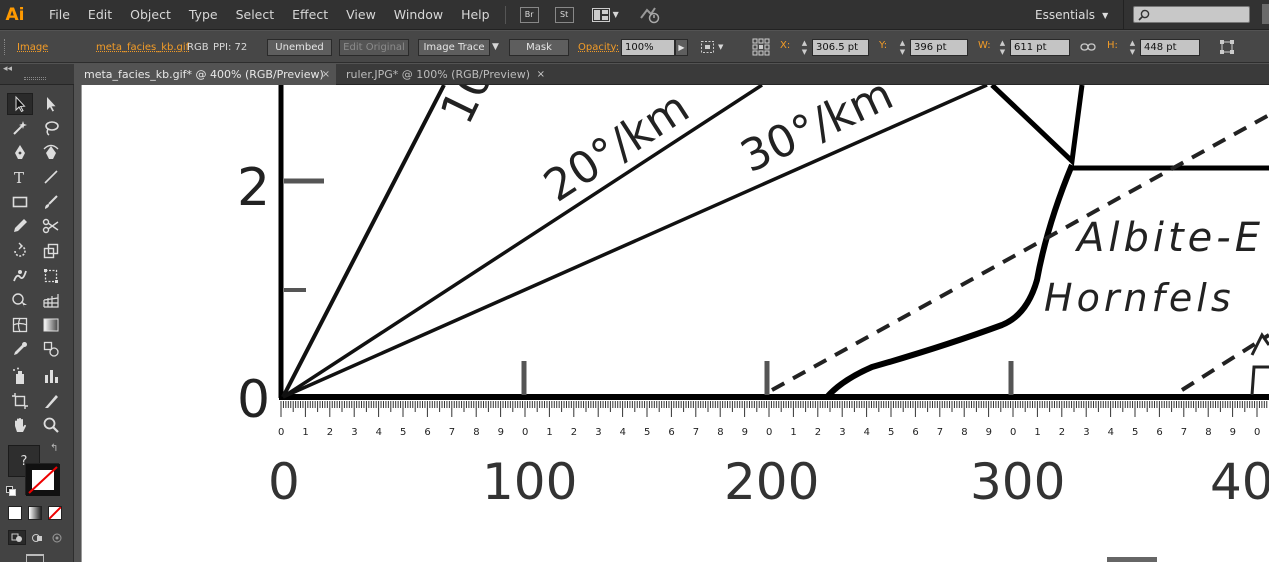 This screenshot has height=562, width=1269. Describe the element at coordinates (902, 47) in the screenshot. I see `y-stepper: ▲ ▼` at that location.